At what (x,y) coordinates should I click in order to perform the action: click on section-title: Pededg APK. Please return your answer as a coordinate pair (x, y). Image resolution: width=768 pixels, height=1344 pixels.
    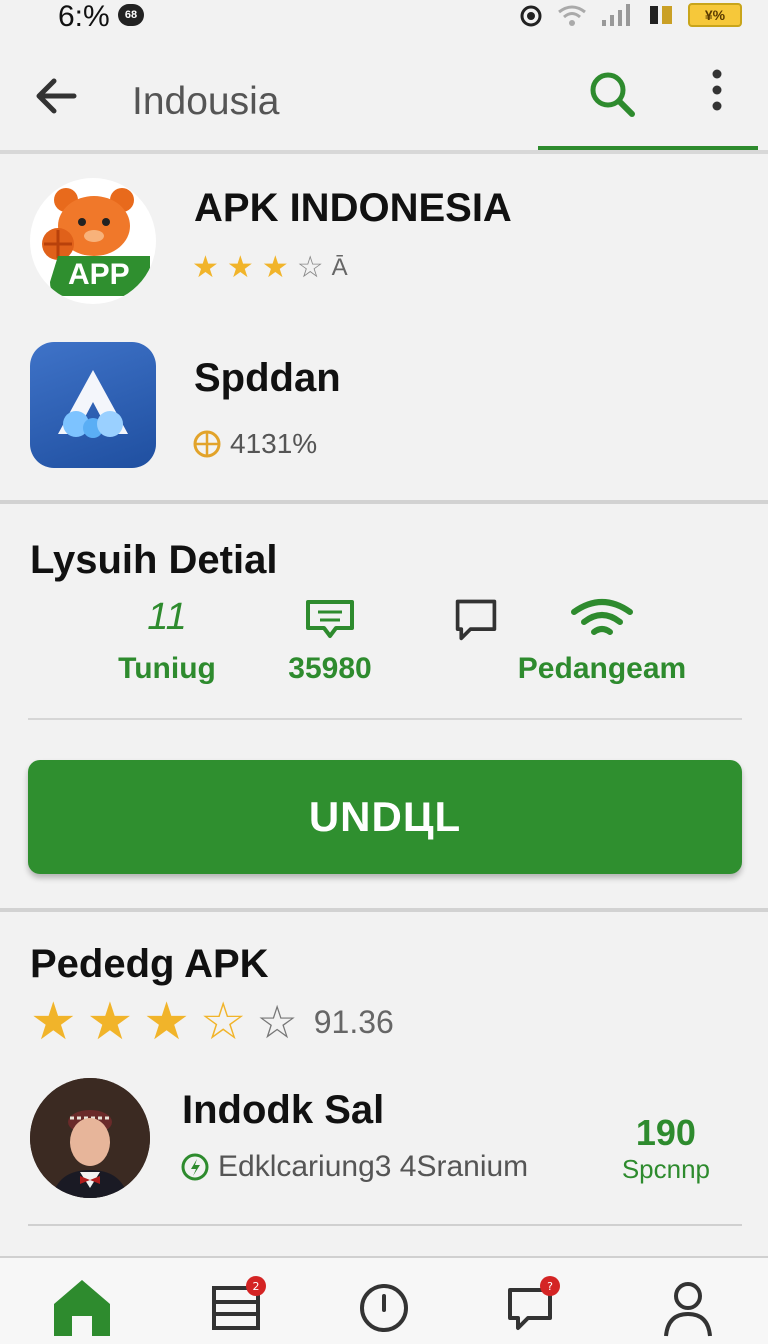
    Looking at the image, I should click on (149, 964).